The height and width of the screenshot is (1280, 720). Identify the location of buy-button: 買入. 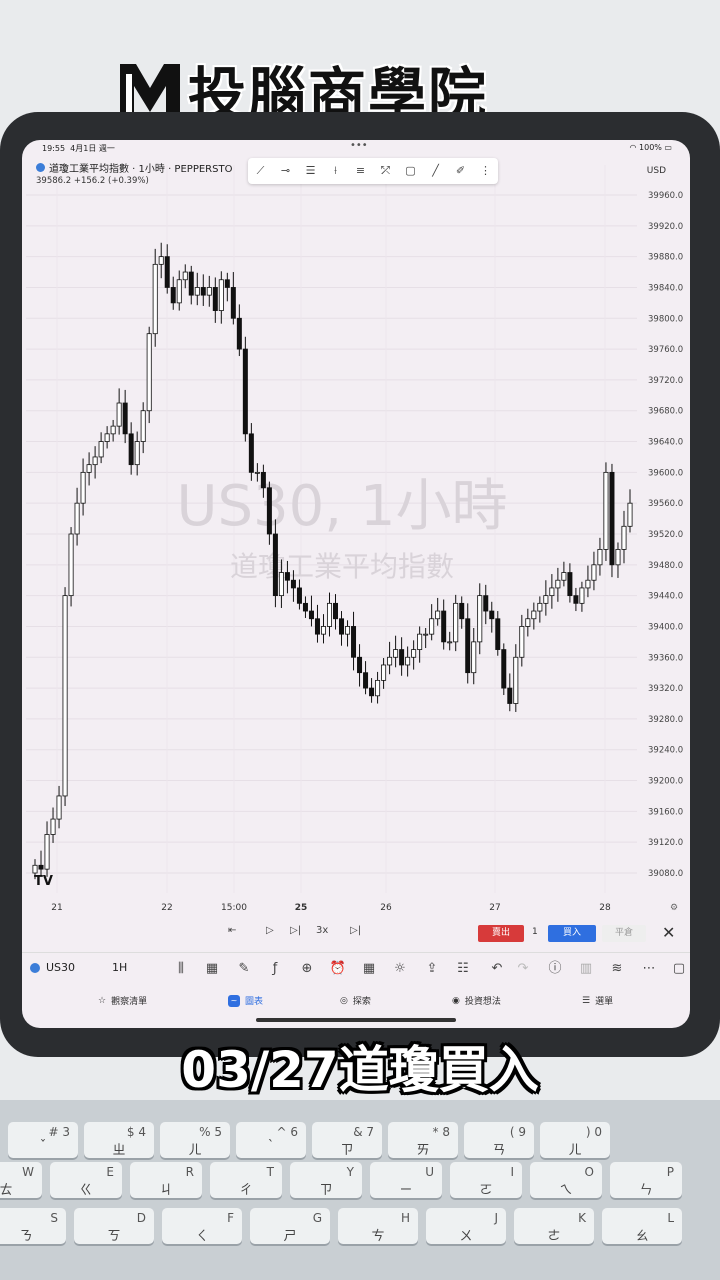
(572, 933).